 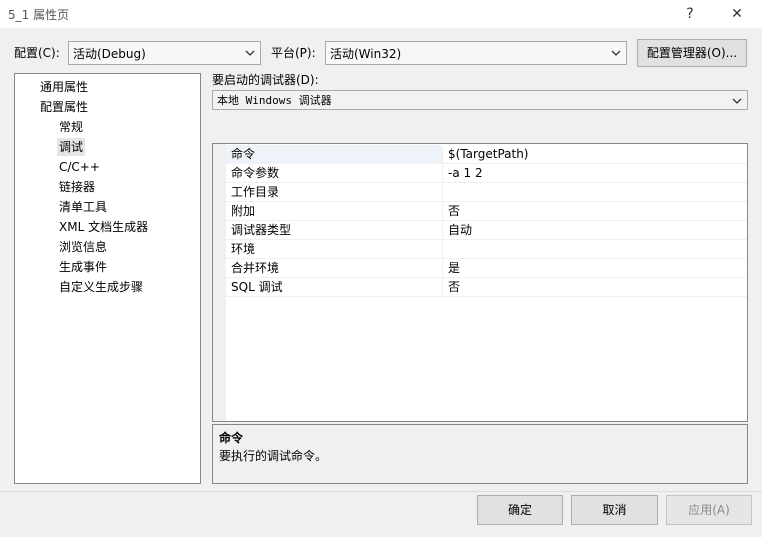 I want to click on grid-row-value: 是, so click(x=595, y=268).